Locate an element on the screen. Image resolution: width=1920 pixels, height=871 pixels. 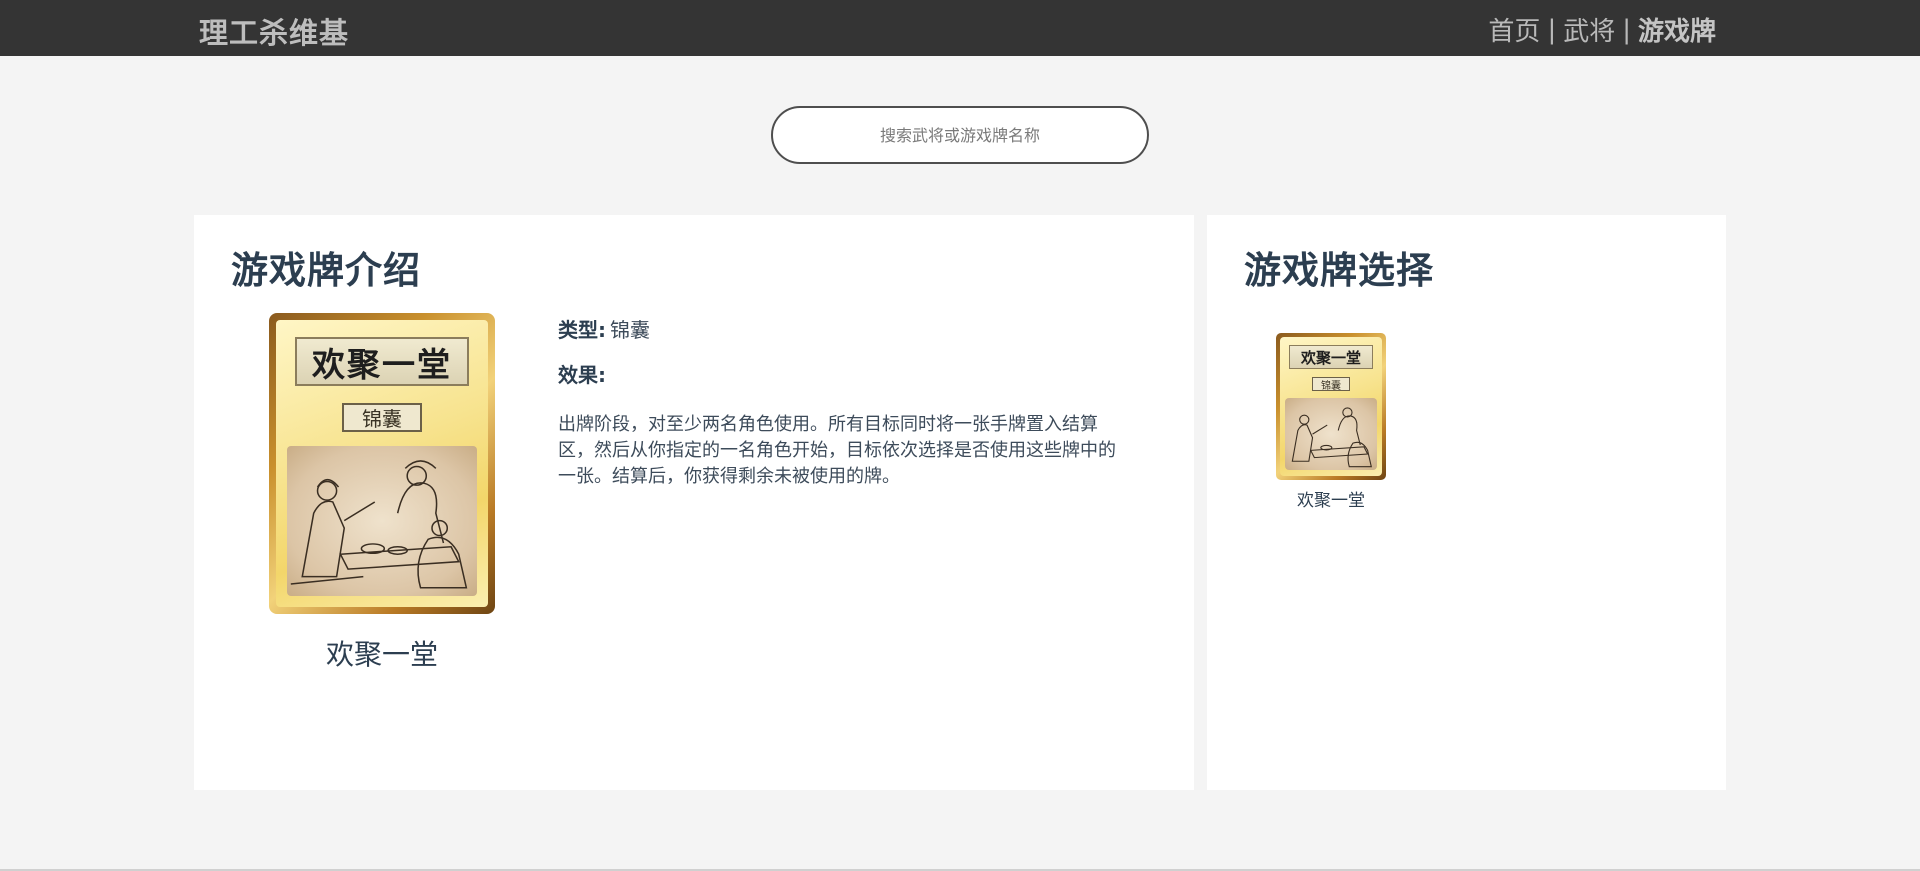
card-name-caption: 欢聚一堂 is located at coordinates (381, 654).